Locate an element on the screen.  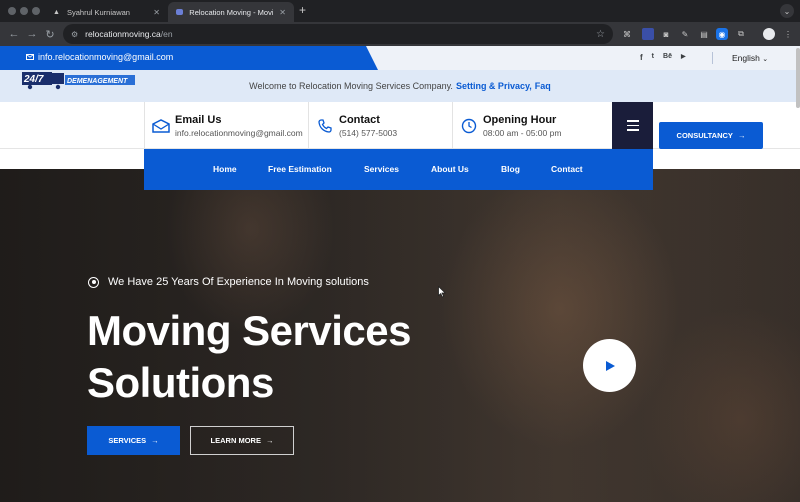
nav-contact: Contact is located at coordinates (567, 169).